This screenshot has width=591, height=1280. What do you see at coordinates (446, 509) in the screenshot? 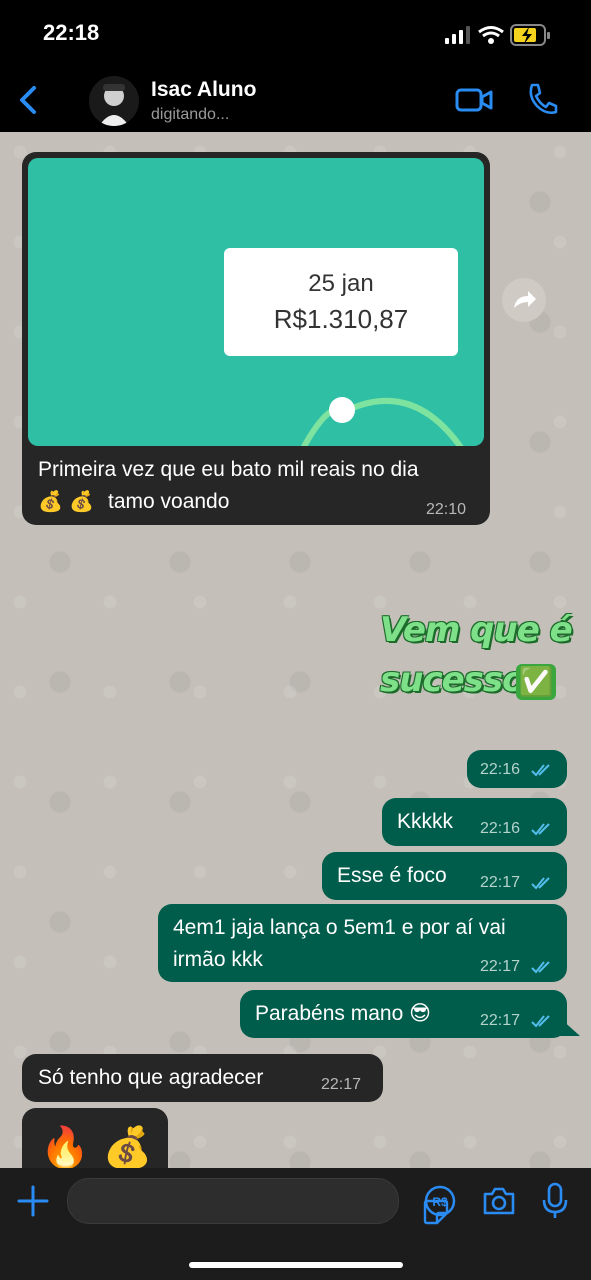
I see `message-time: 22:10` at bounding box center [446, 509].